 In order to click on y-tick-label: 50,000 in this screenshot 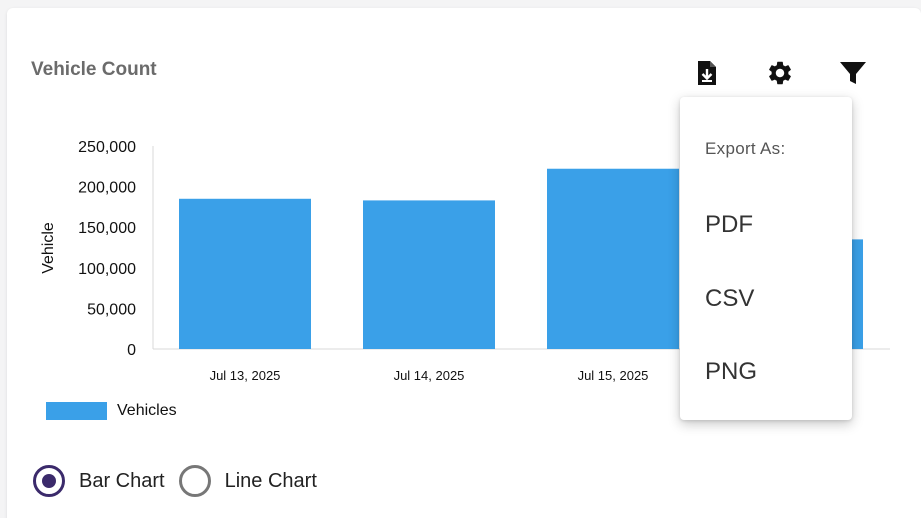, I will do `click(111, 309)`.